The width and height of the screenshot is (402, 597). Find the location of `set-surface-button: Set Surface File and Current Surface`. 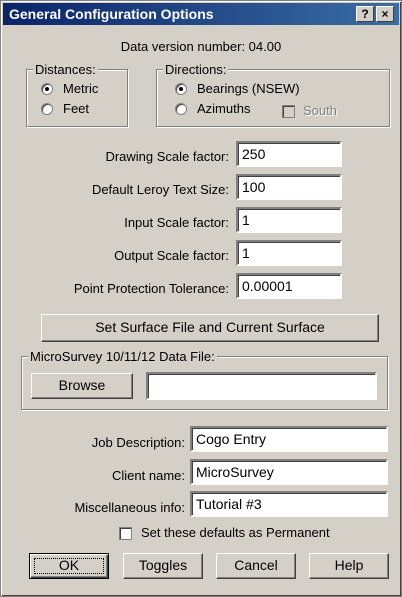

set-surface-button: Set Surface File and Current Surface is located at coordinates (210, 328).